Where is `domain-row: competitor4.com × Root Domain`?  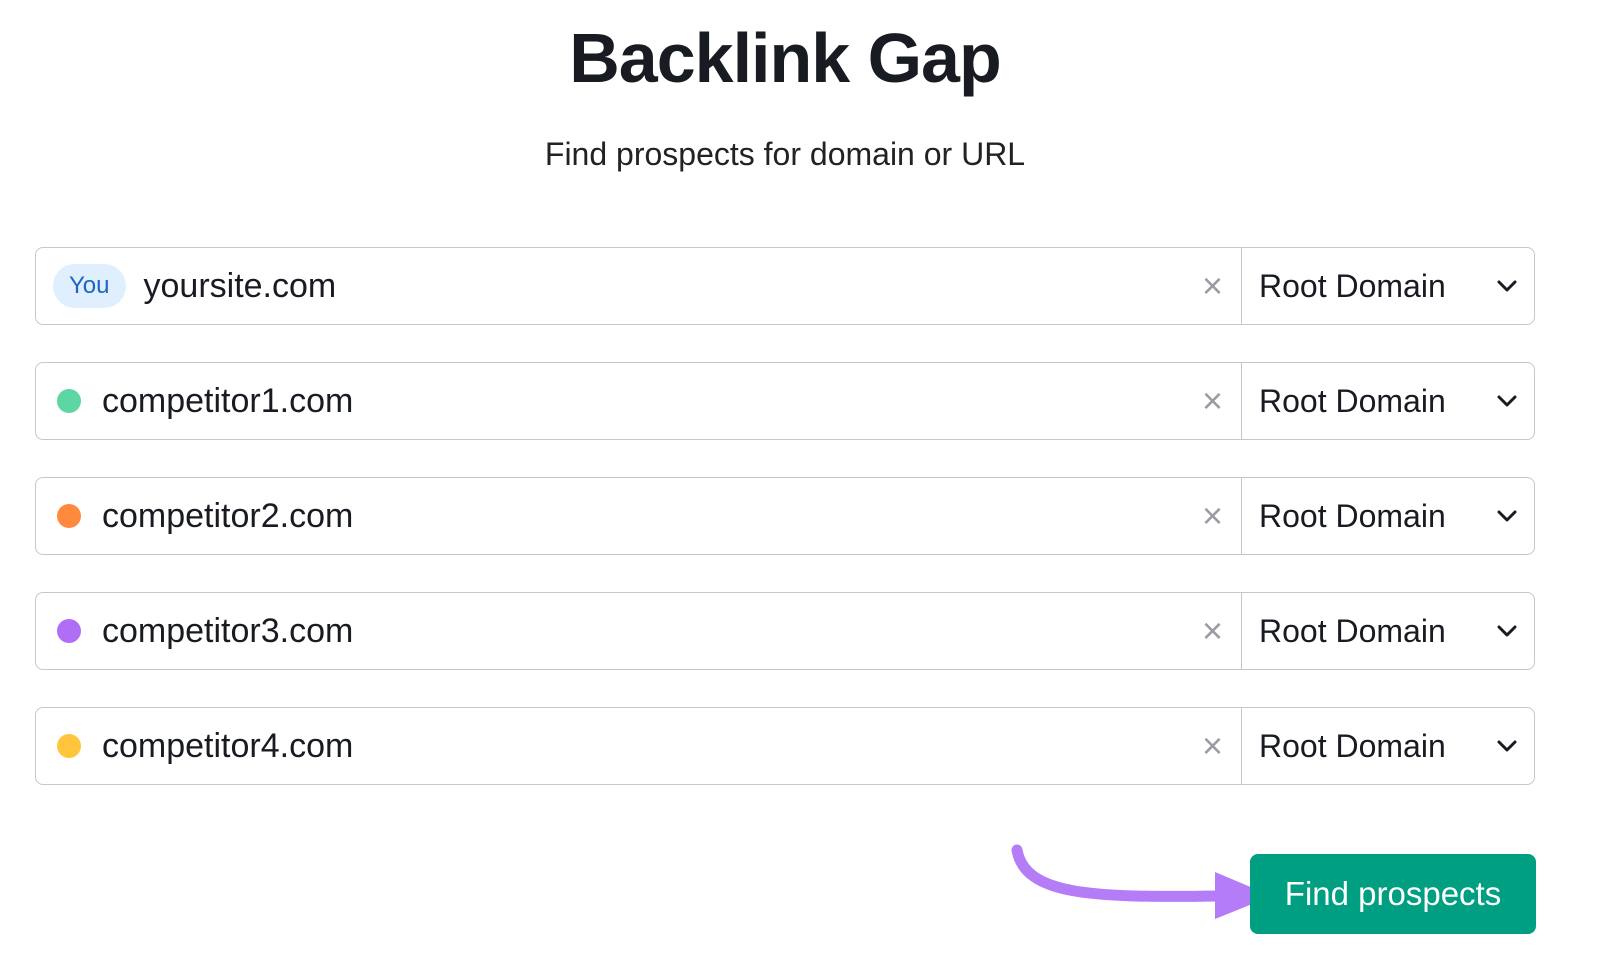 domain-row: competitor4.com × Root Domain is located at coordinates (785, 746).